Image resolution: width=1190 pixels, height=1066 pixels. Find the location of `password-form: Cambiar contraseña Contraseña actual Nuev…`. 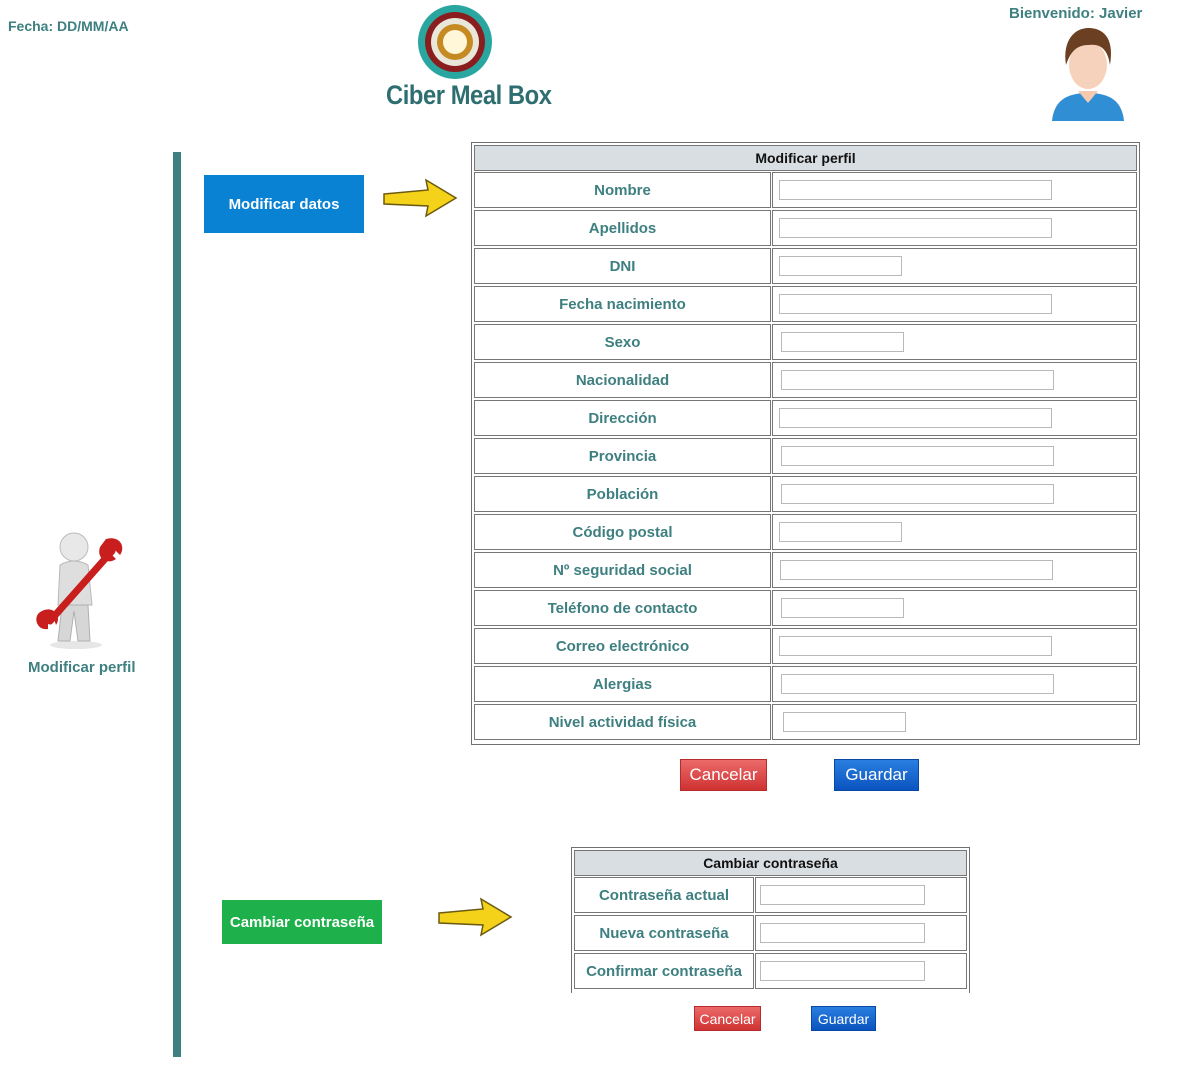

password-form: Cambiar contraseña Contraseña actual Nuev… is located at coordinates (770, 920).